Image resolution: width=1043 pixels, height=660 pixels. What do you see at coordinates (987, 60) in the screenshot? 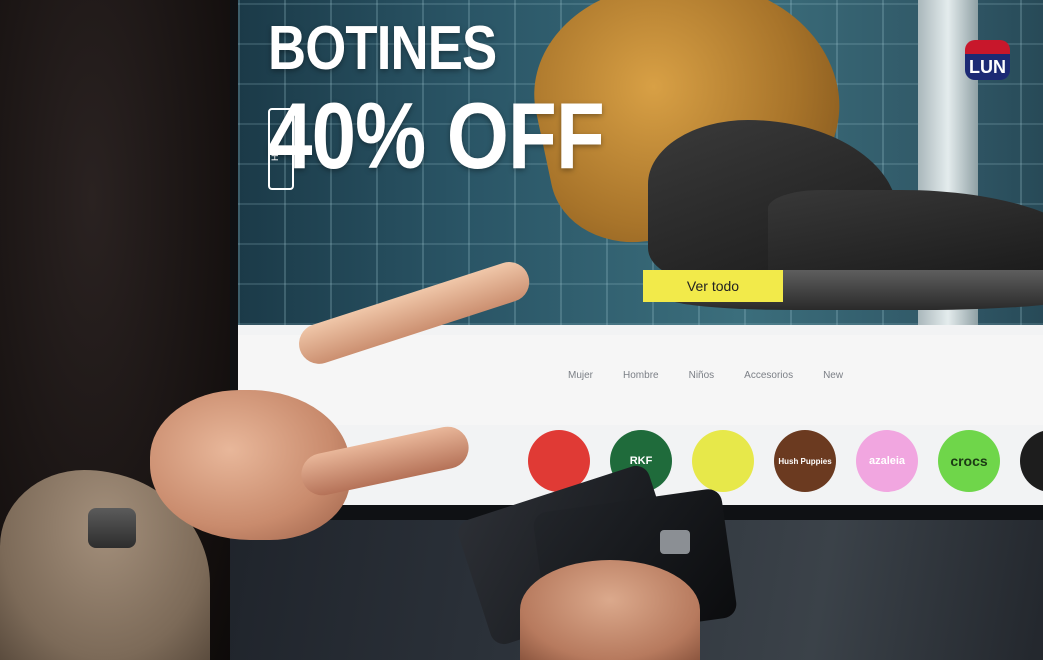
I see `lun-logo: LUN` at bounding box center [987, 60].